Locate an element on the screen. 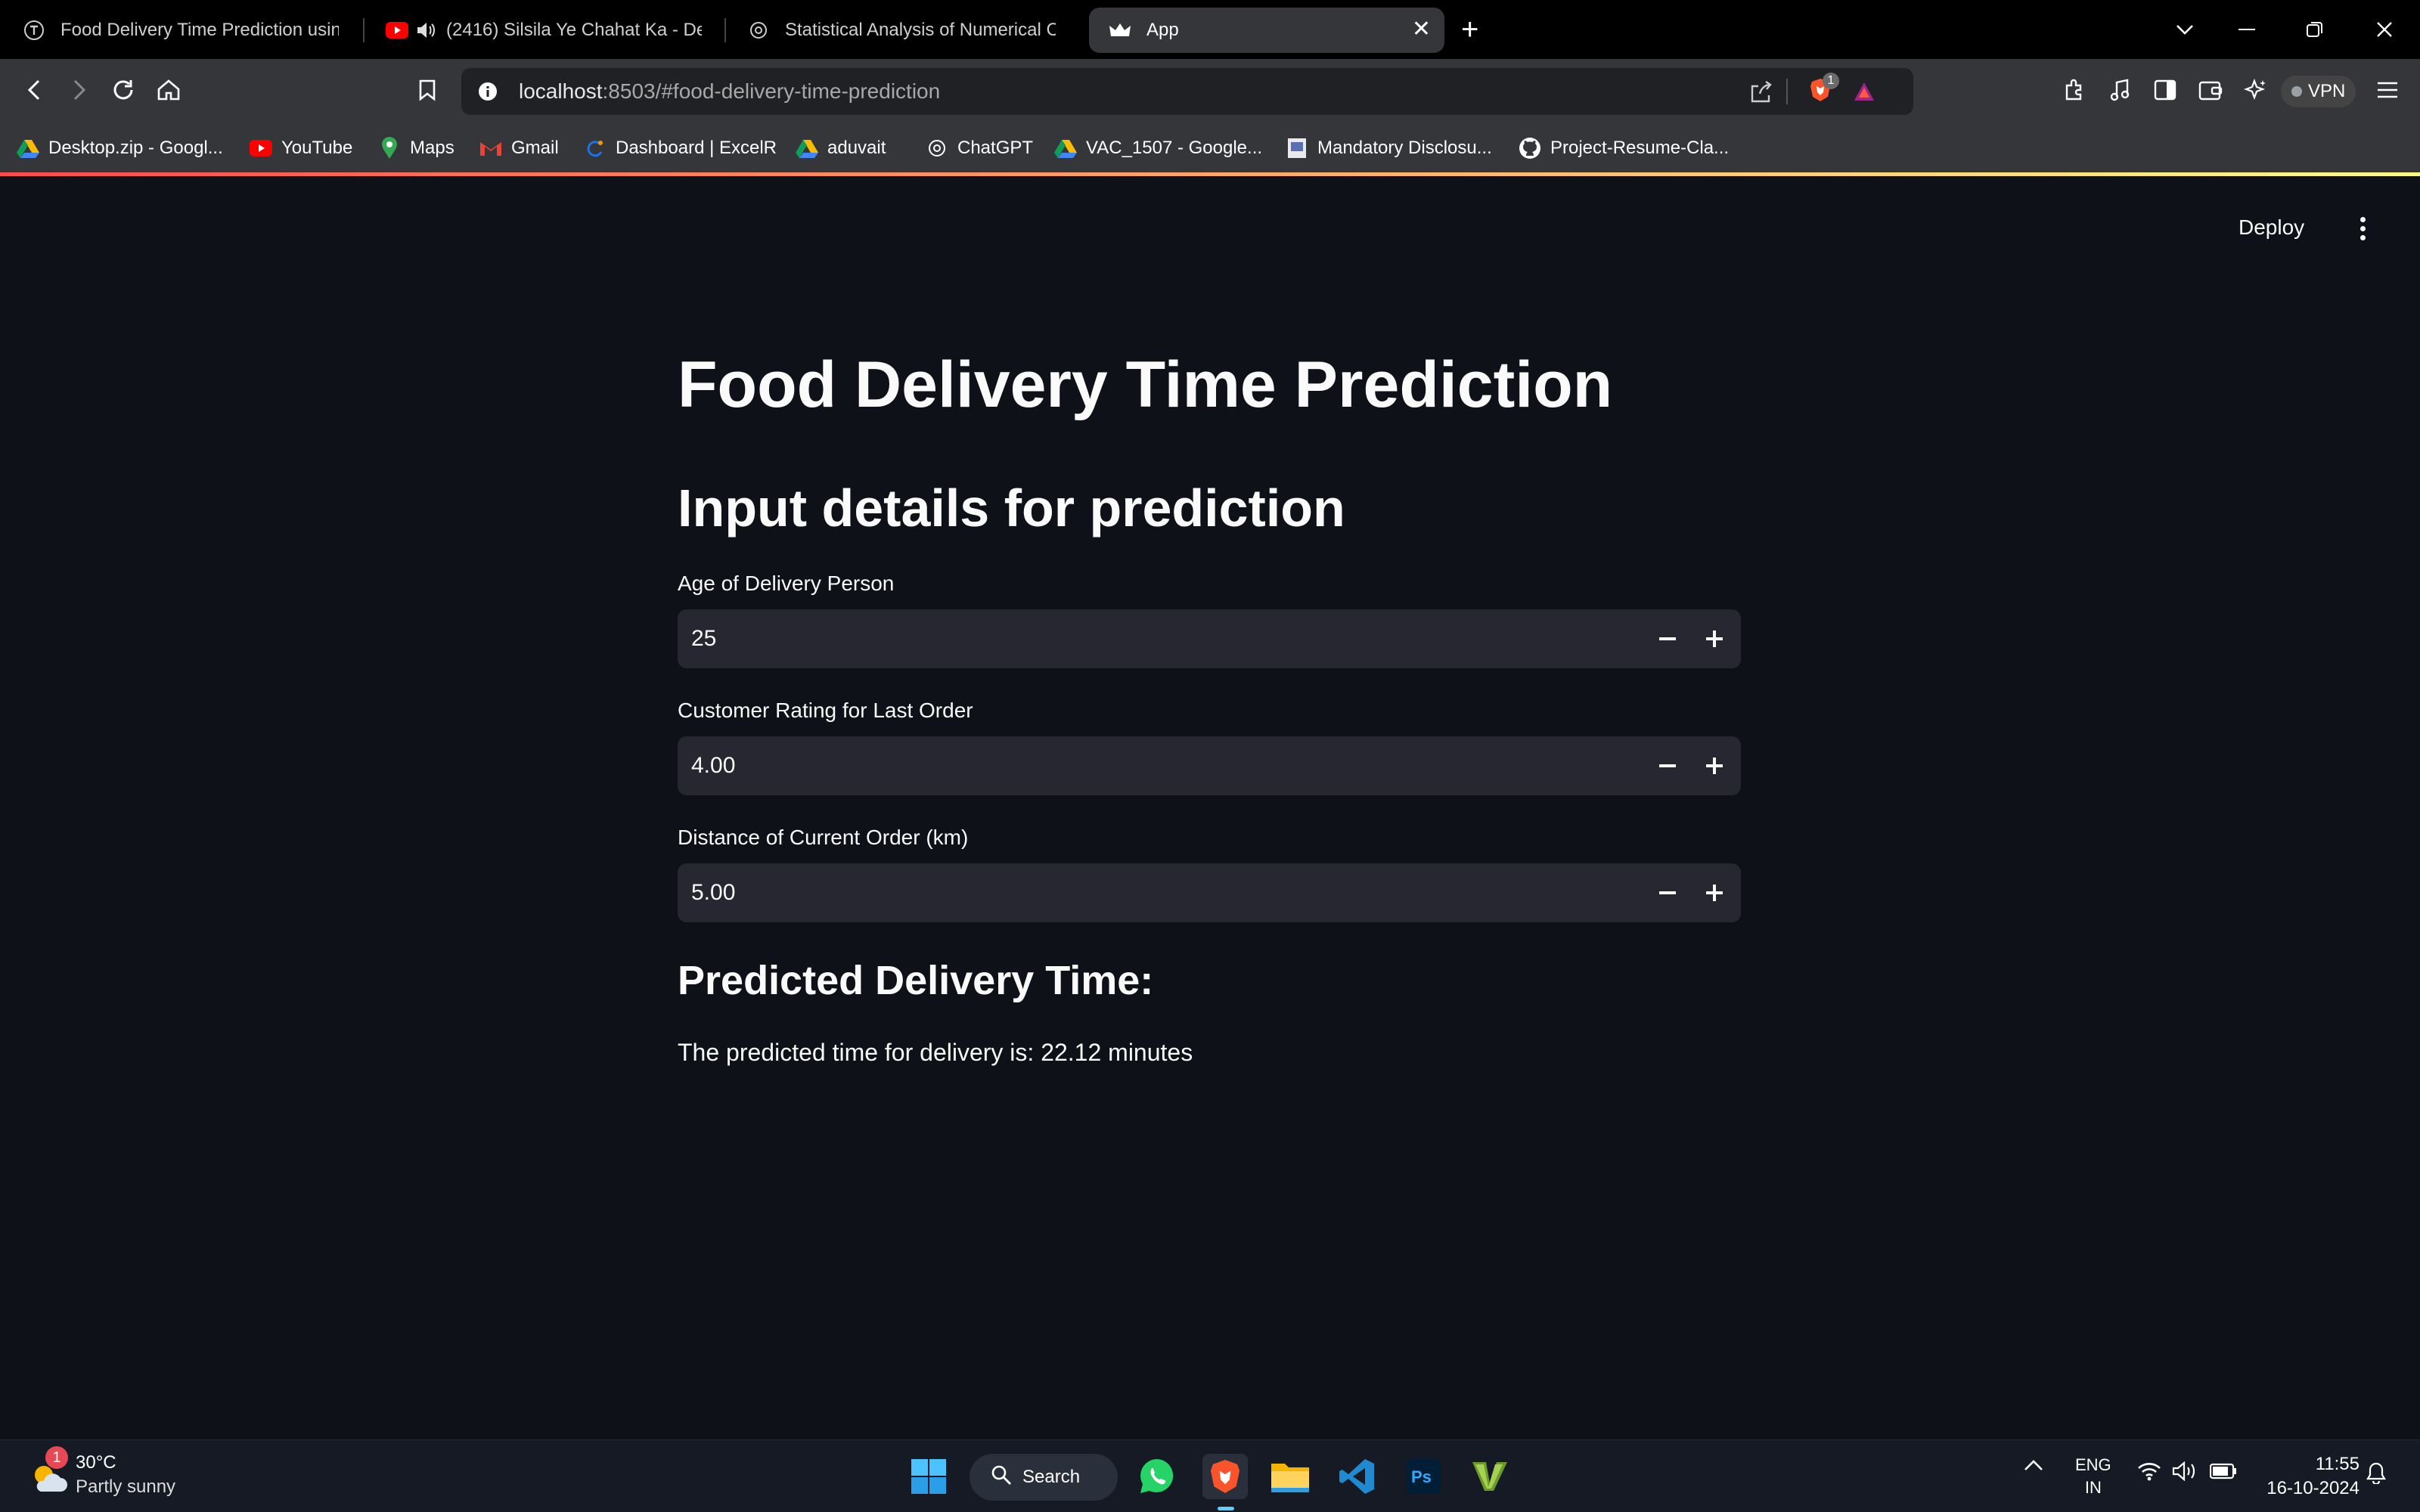 The height and width of the screenshot is (1512, 2420). bookmark-label: Gmail is located at coordinates (535, 148).